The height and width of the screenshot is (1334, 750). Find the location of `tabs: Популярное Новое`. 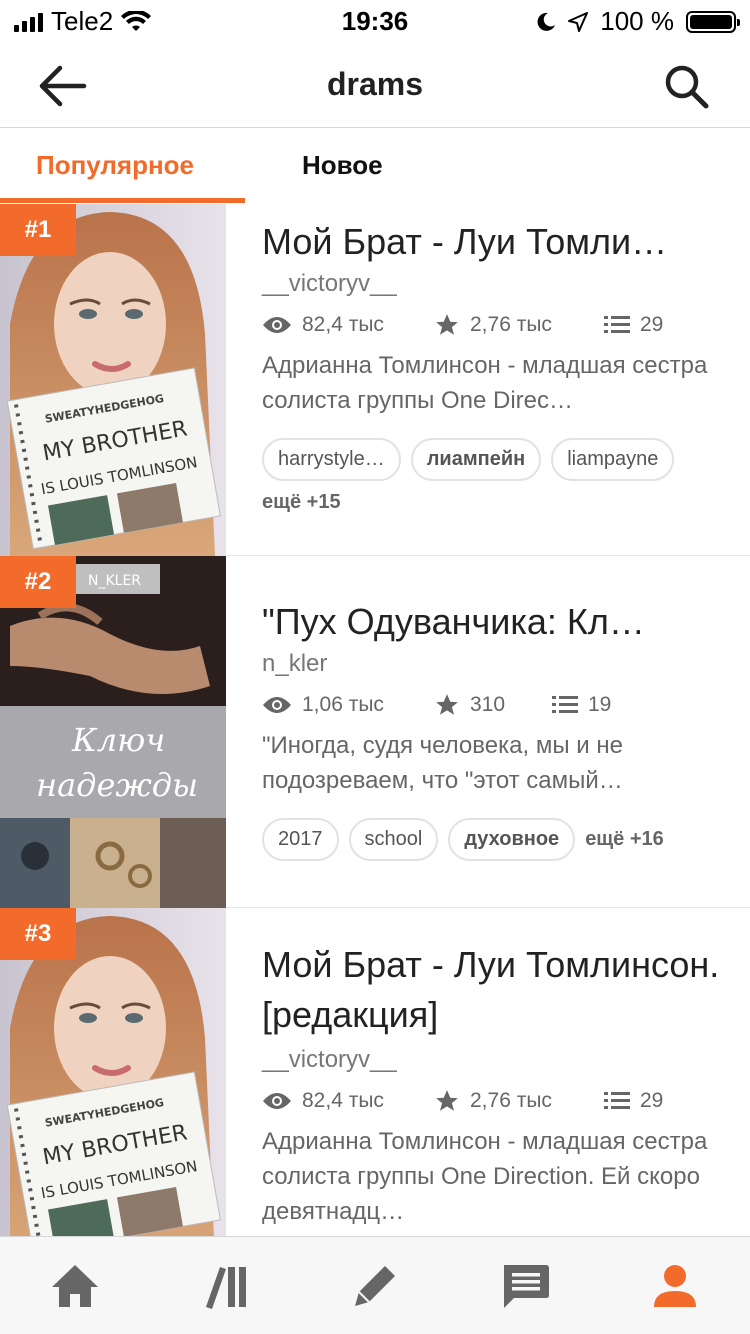

tabs: Популярное Новое is located at coordinates (375, 166).